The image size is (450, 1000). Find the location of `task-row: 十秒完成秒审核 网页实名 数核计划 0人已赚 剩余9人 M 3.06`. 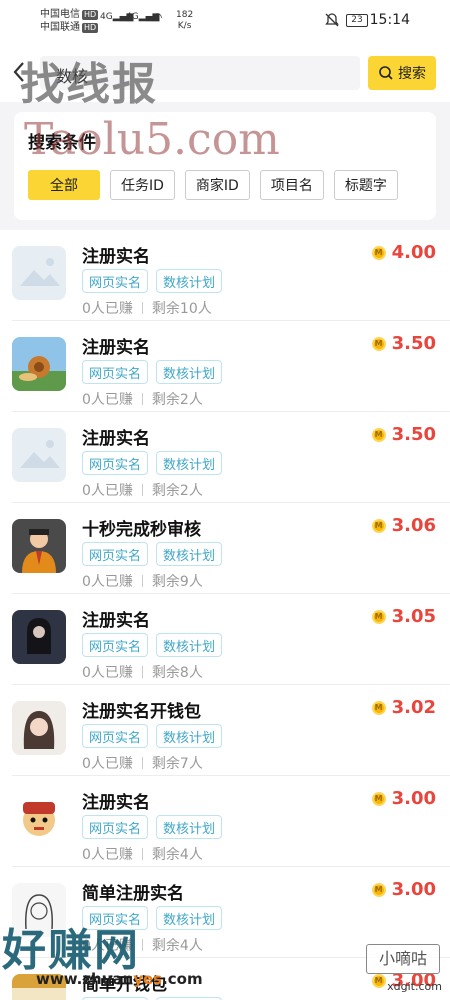

task-row: 十秒完成秒审核 网页实名 数核计划 0人已赚 剩余9人 M 3.06 is located at coordinates (231, 548).